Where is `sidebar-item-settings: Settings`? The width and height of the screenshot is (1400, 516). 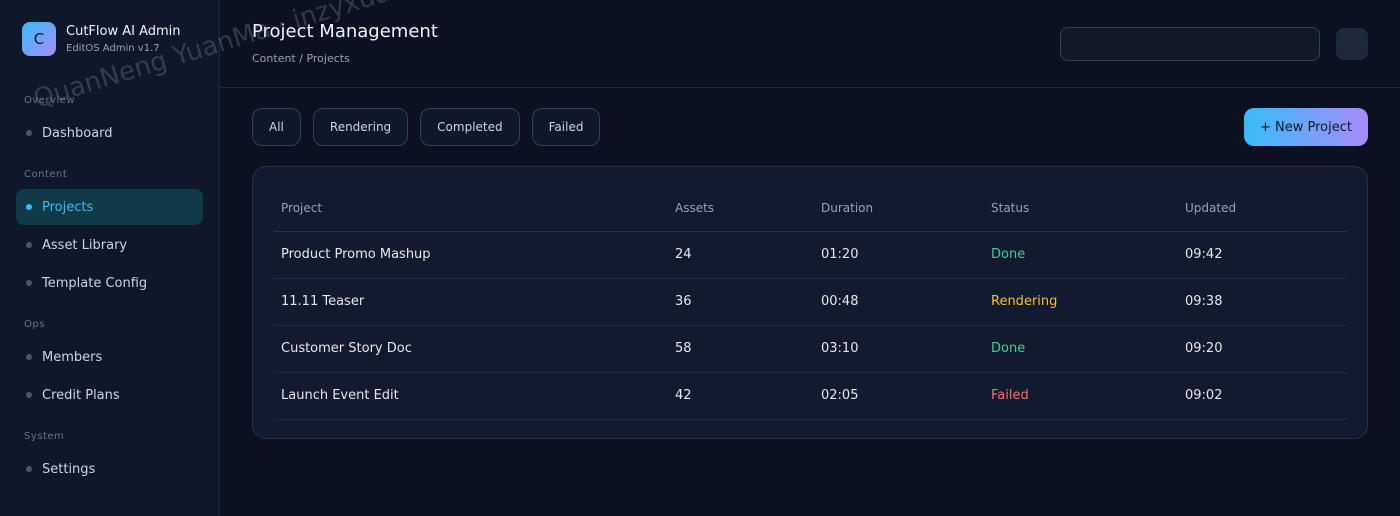
sidebar-item-settings: Settings is located at coordinates (109, 469).